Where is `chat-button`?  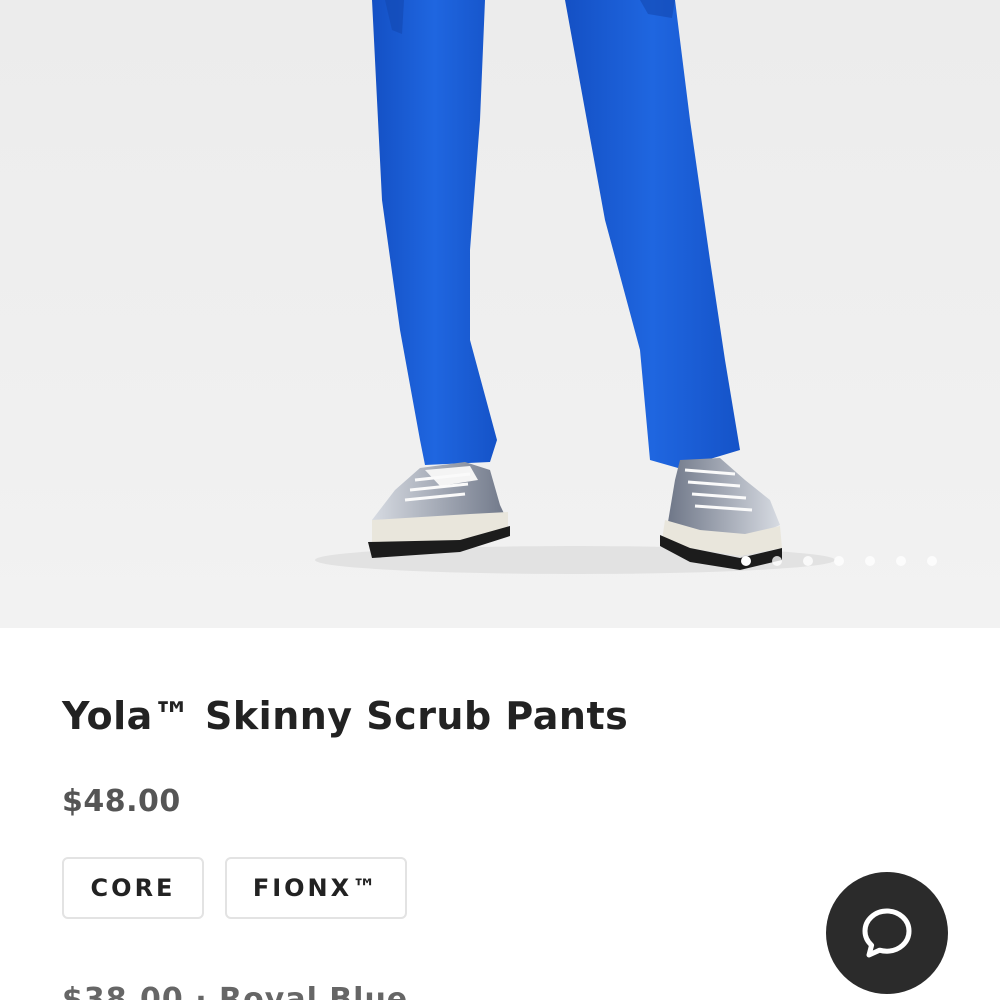 chat-button is located at coordinates (887, 933).